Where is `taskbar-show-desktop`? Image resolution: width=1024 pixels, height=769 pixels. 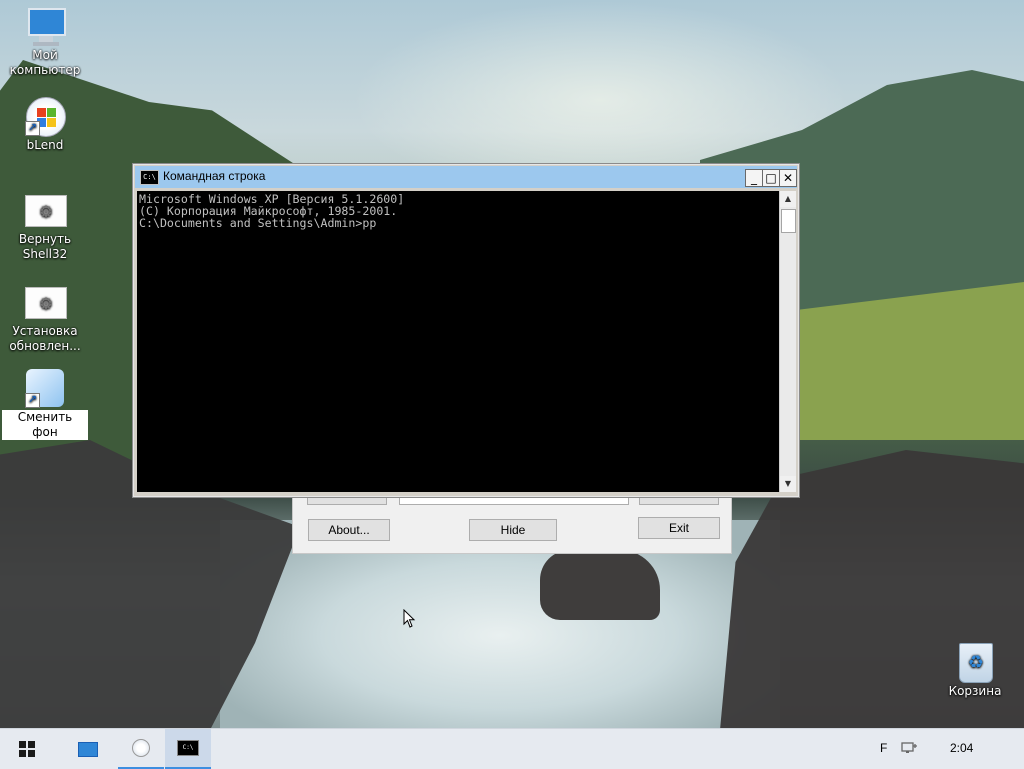 taskbar-show-desktop is located at coordinates (88, 749).